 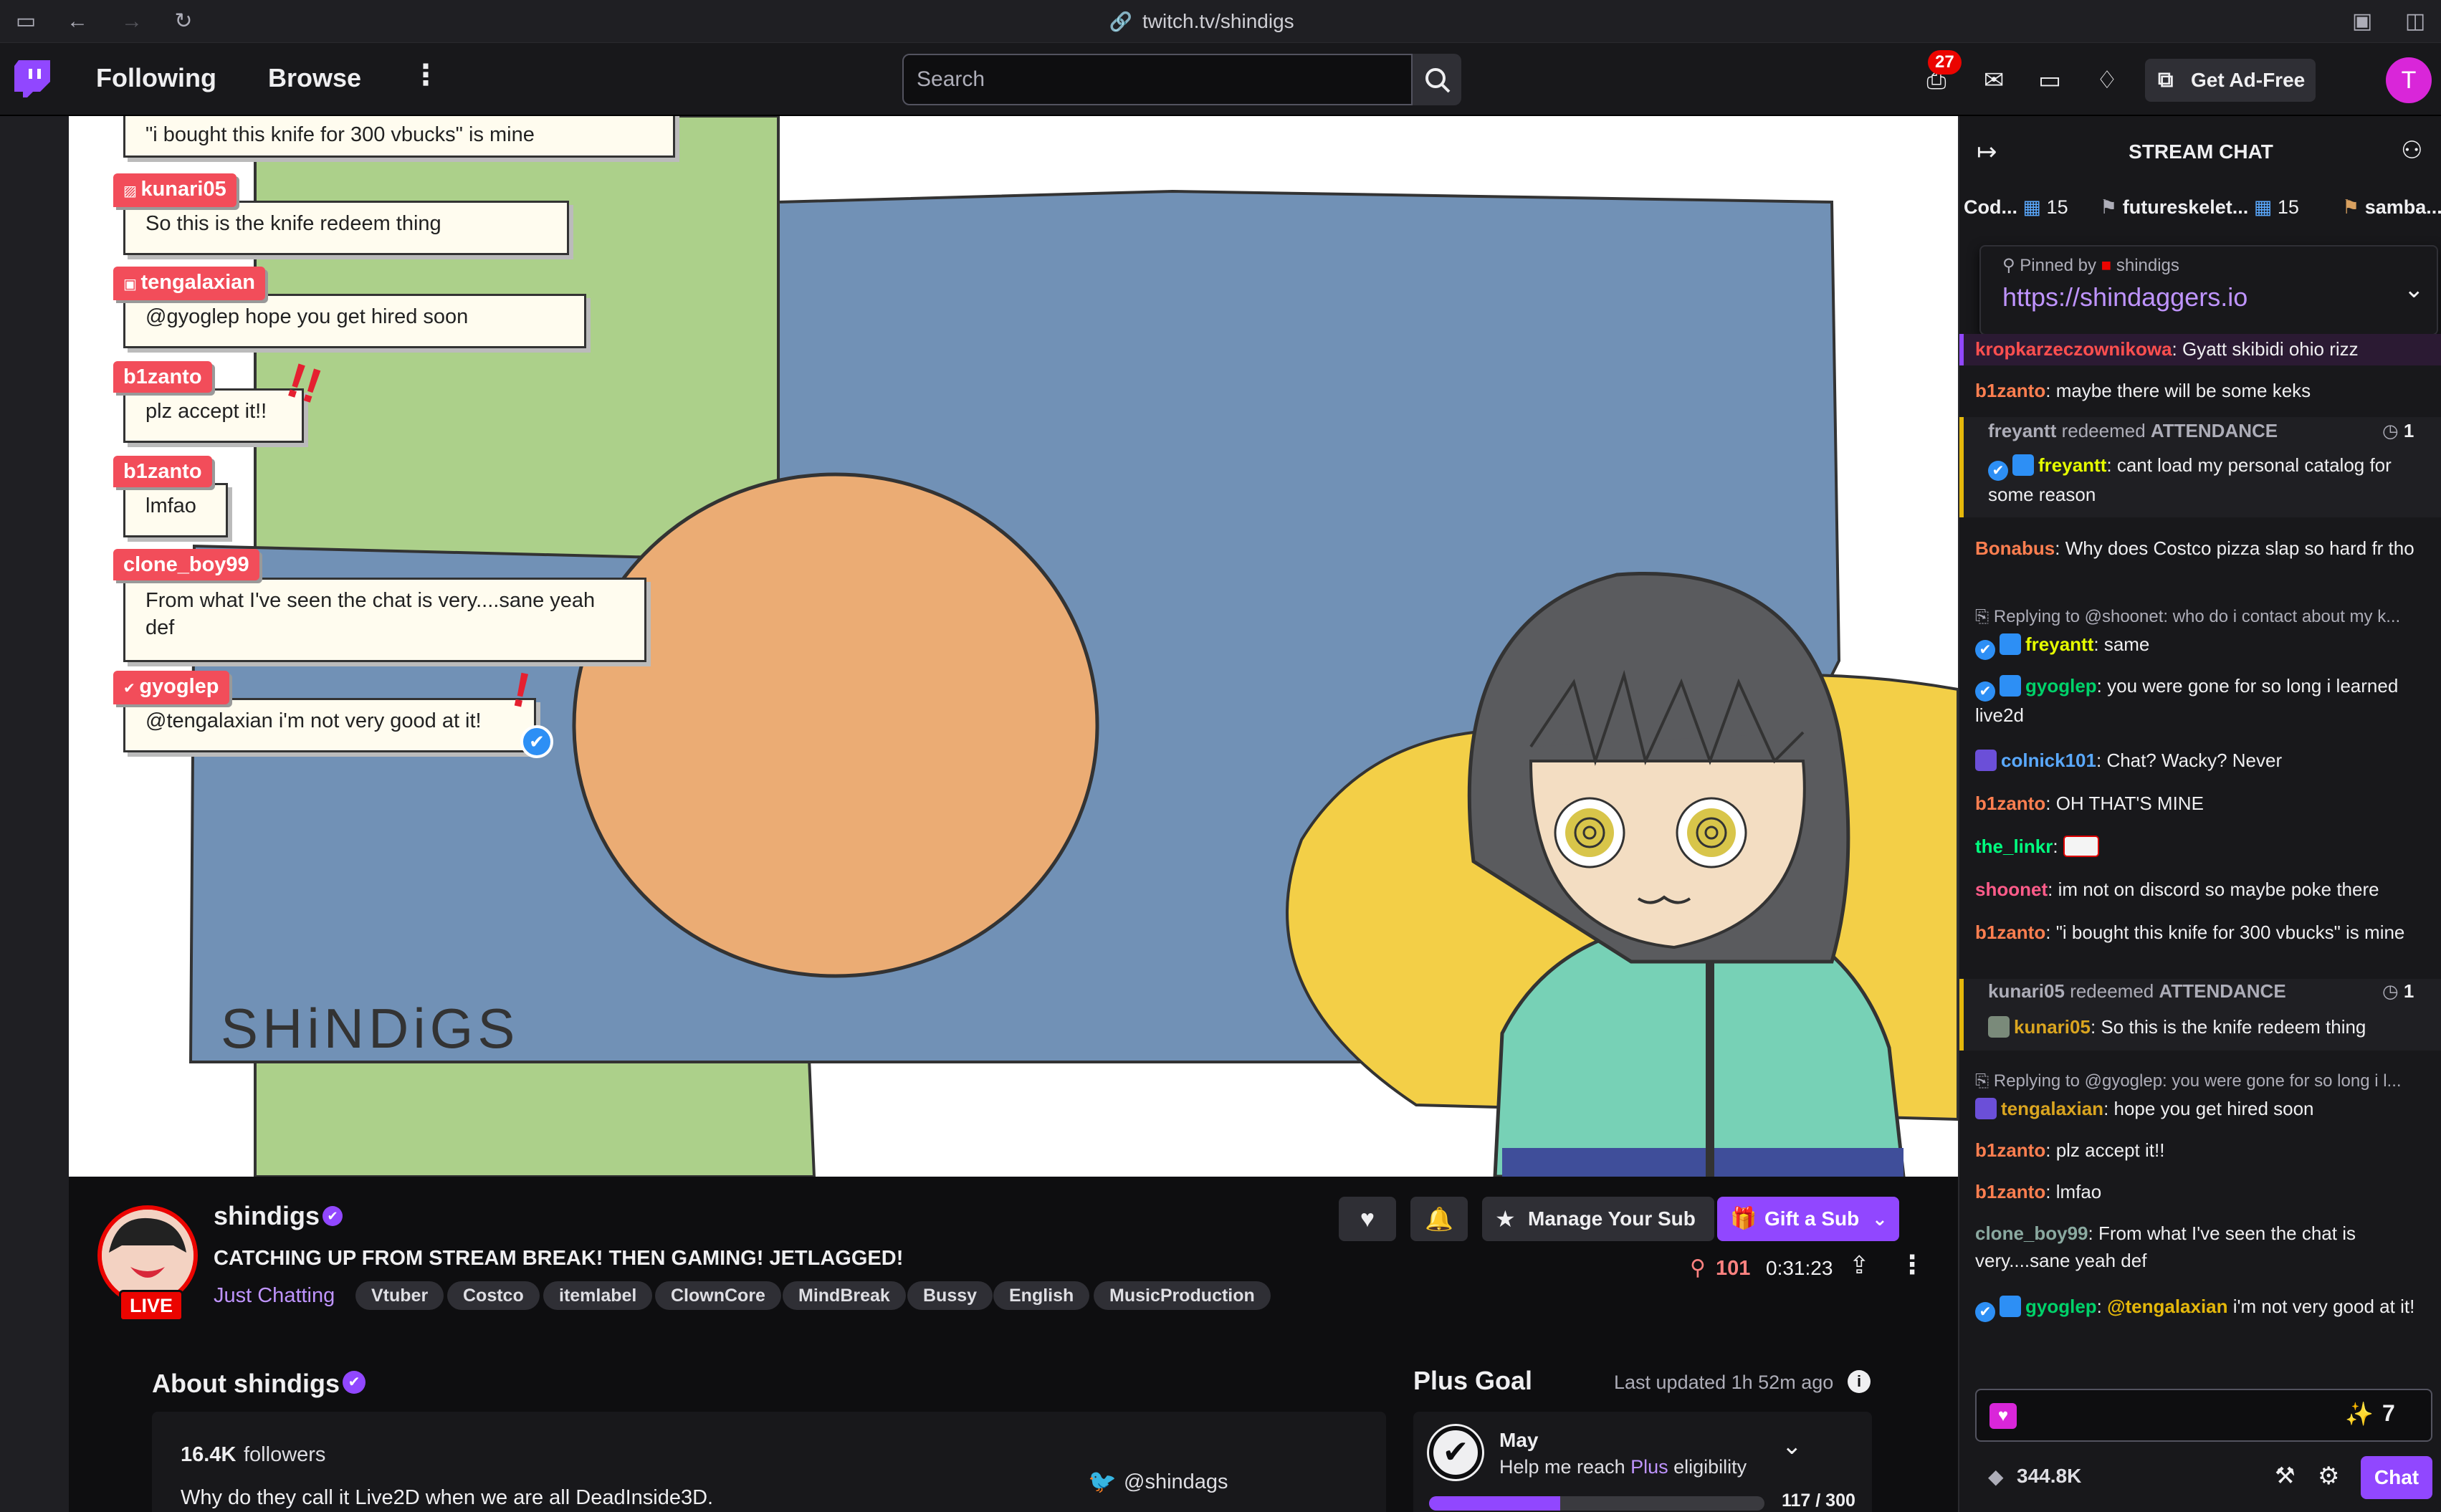 I want to click on emote-icon, so click(x=2081, y=846).